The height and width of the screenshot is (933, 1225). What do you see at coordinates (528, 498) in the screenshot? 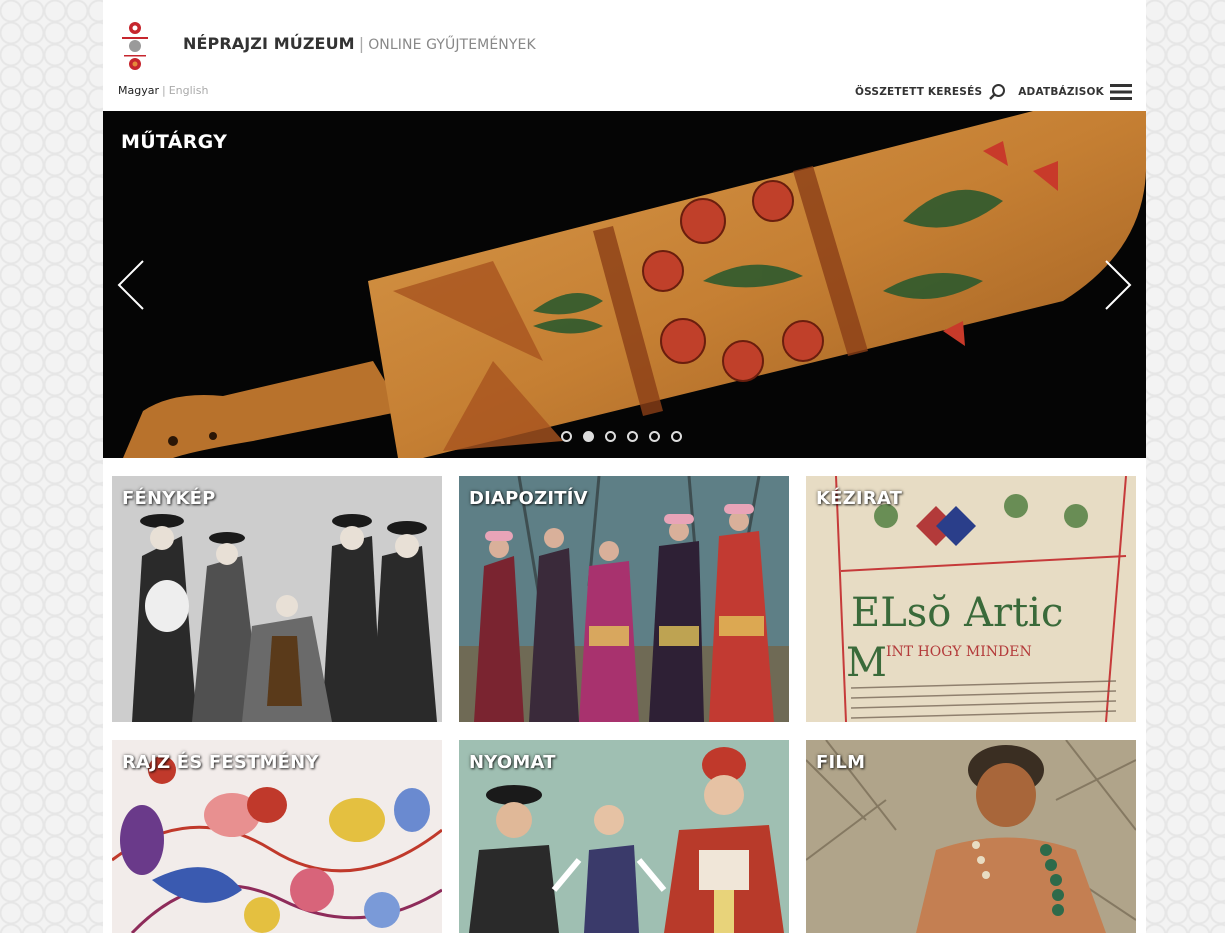
I see `tile-label: DIAPOZITÍV` at bounding box center [528, 498].